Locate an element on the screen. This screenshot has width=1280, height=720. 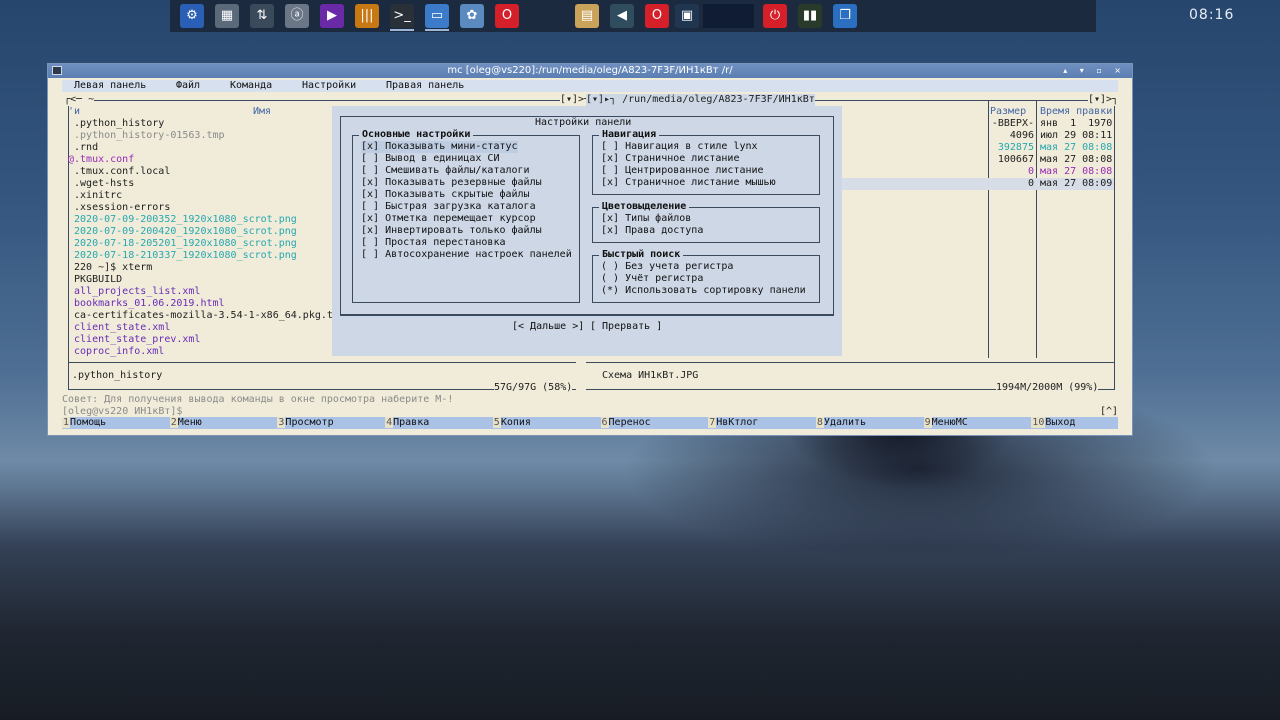
left-sort-indicator: 'и is located at coordinates (74, 112).